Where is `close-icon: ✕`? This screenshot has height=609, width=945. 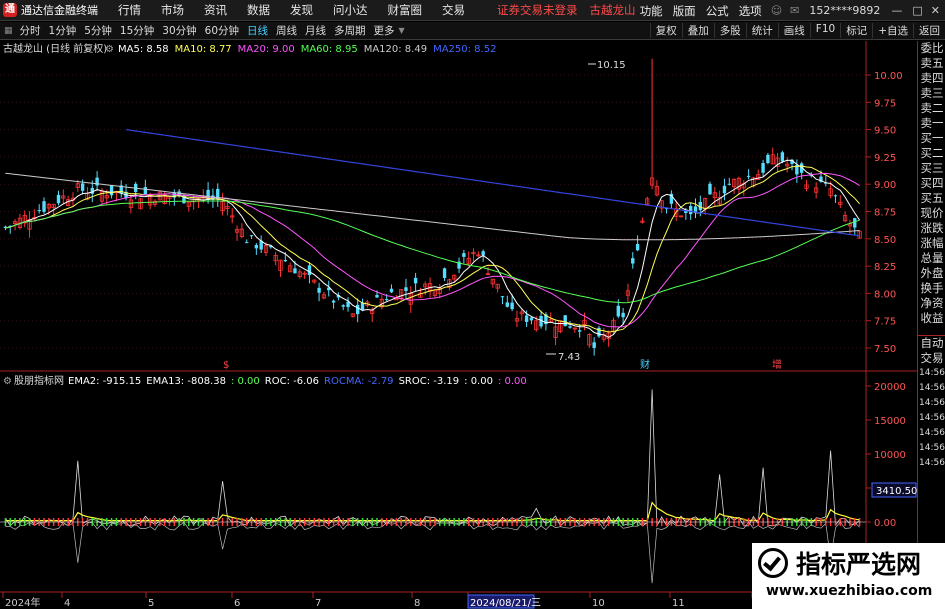
close-icon: ✕ is located at coordinates (935, 10).